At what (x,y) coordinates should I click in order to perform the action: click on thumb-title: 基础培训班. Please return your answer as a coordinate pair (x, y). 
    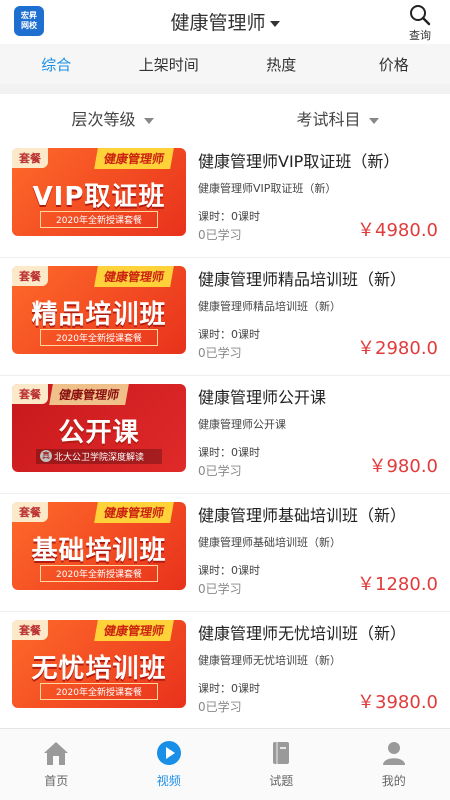
    Looking at the image, I should click on (99, 551).